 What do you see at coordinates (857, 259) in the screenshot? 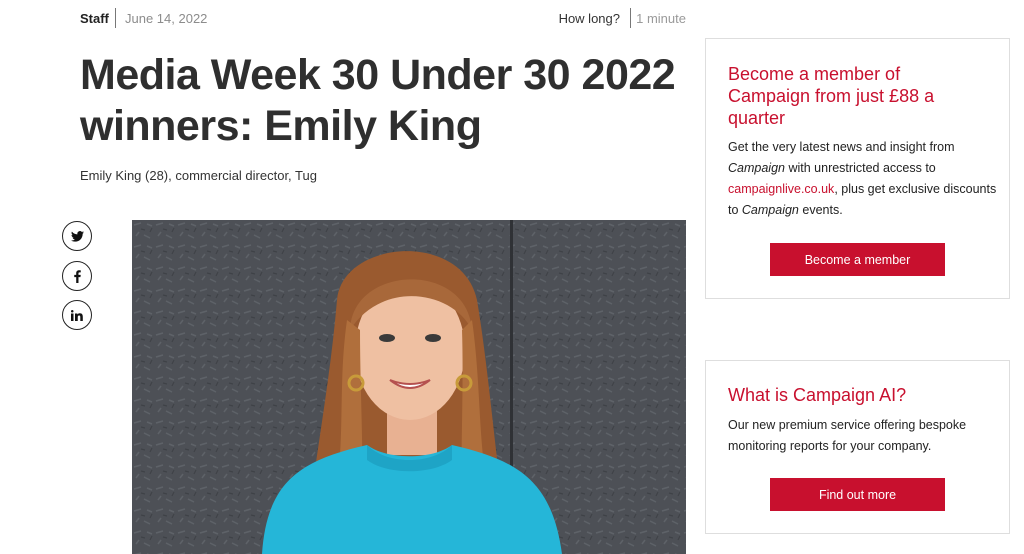
I see `become-member-button: Become a member` at bounding box center [857, 259].